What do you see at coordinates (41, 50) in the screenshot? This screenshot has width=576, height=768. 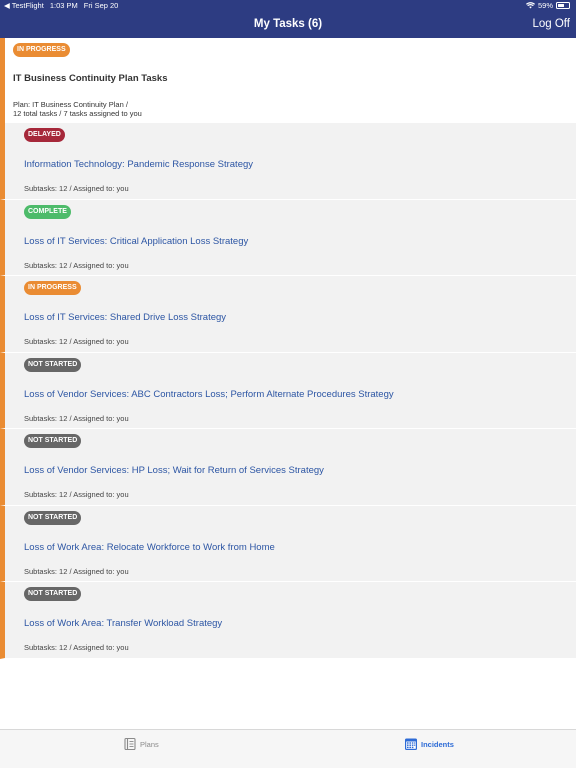 I see `plan-status-badge: IN PROGRESS` at bounding box center [41, 50].